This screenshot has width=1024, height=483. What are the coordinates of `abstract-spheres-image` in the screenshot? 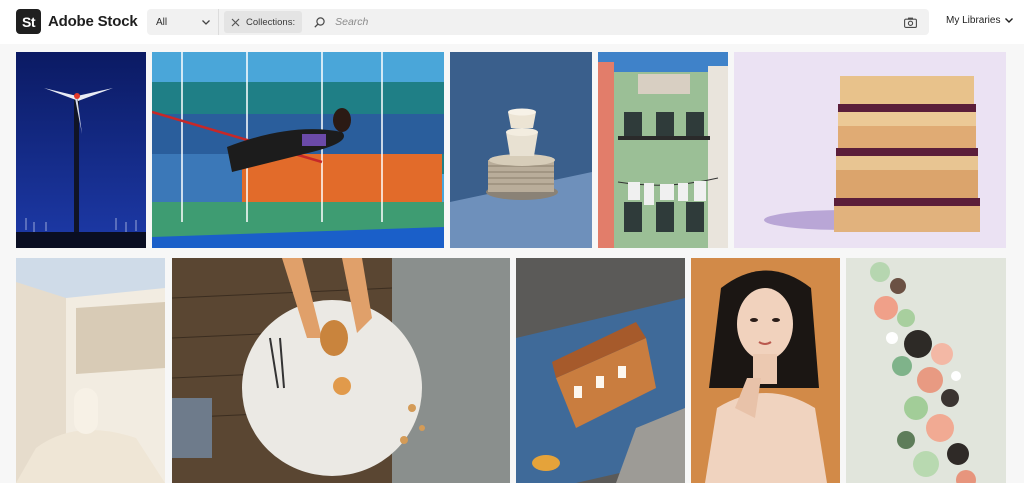 It's located at (926, 370).